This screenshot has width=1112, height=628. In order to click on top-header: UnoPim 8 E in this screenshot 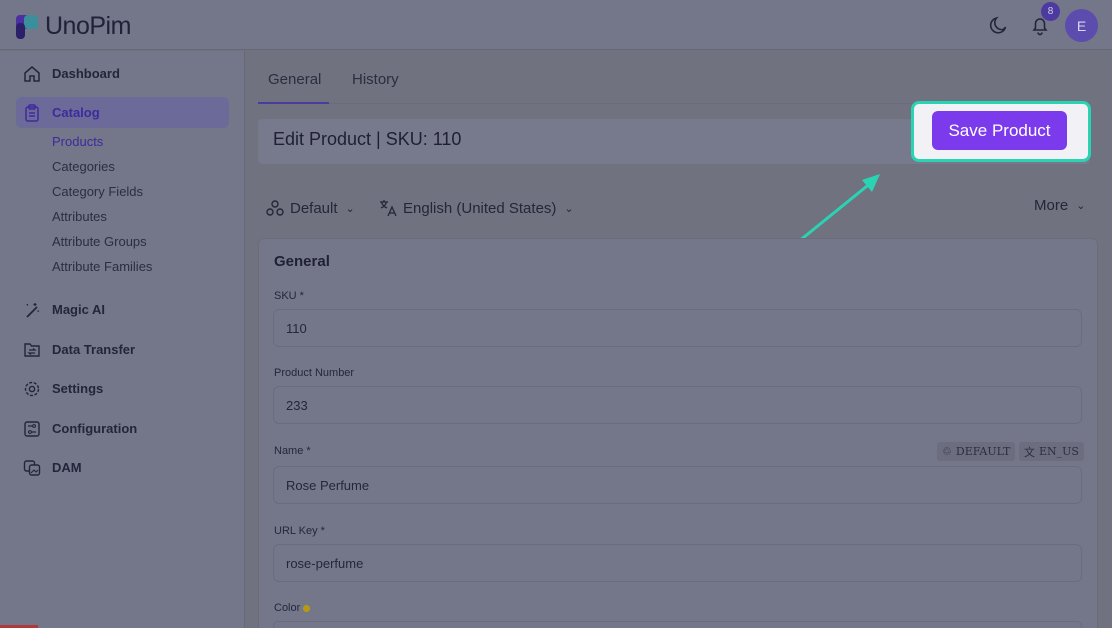, I will do `click(556, 25)`.